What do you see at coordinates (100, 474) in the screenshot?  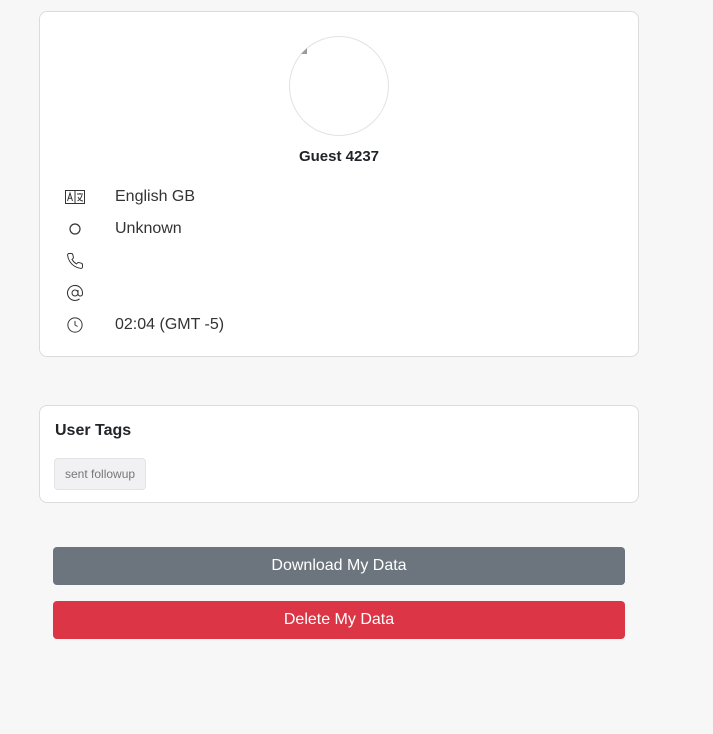 I see `tag-chip: sent followup` at bounding box center [100, 474].